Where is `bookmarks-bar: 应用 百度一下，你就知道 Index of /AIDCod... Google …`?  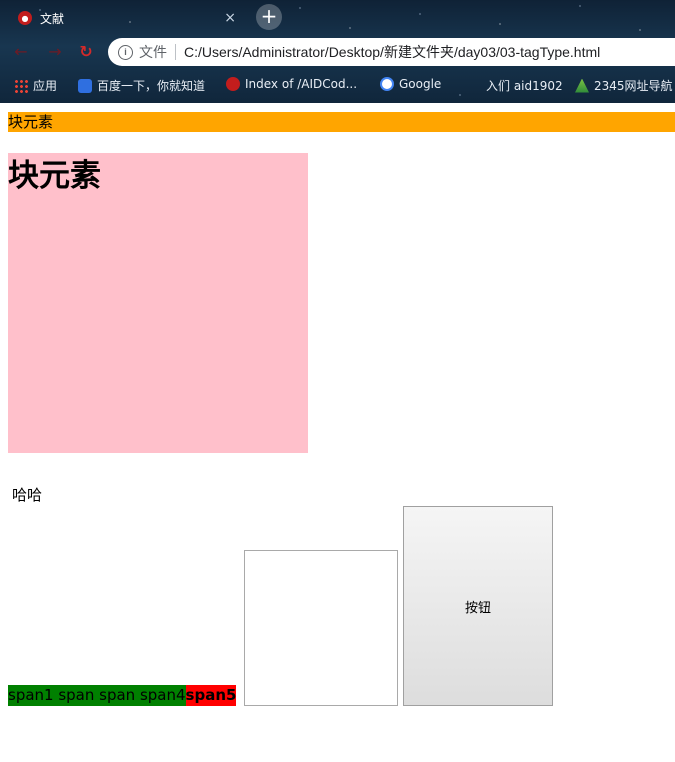 bookmarks-bar: 应用 百度一下，你就知道 Index of /AIDCod... Google … is located at coordinates (337, 85).